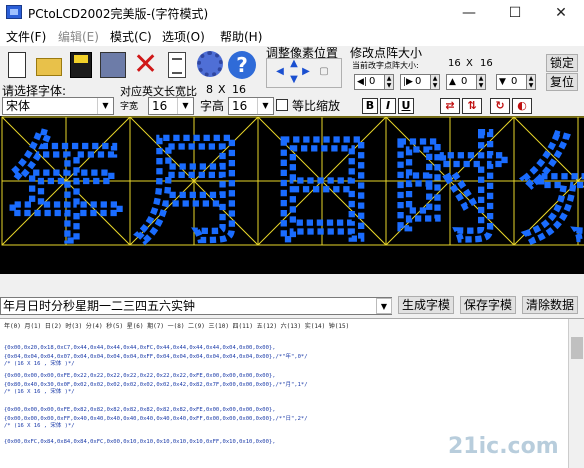  What do you see at coordinates (515, 13) in the screenshot?
I see `maximize-button: ☐` at bounding box center [515, 13].